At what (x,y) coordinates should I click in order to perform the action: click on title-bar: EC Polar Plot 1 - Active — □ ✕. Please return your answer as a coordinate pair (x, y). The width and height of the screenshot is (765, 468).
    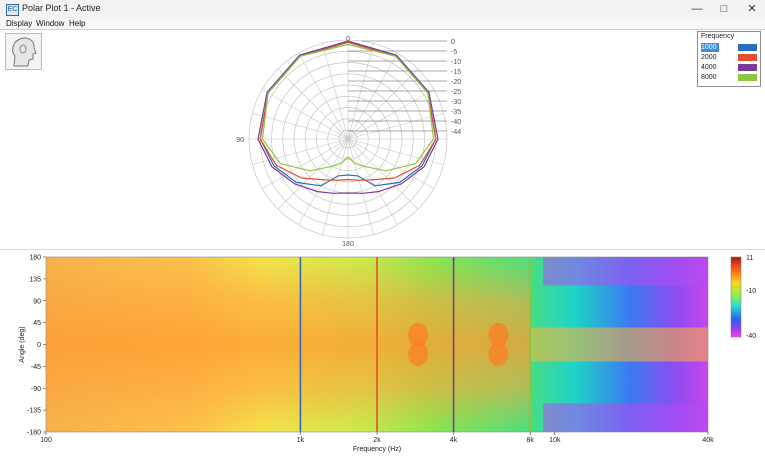
    Looking at the image, I should click on (382, 9).